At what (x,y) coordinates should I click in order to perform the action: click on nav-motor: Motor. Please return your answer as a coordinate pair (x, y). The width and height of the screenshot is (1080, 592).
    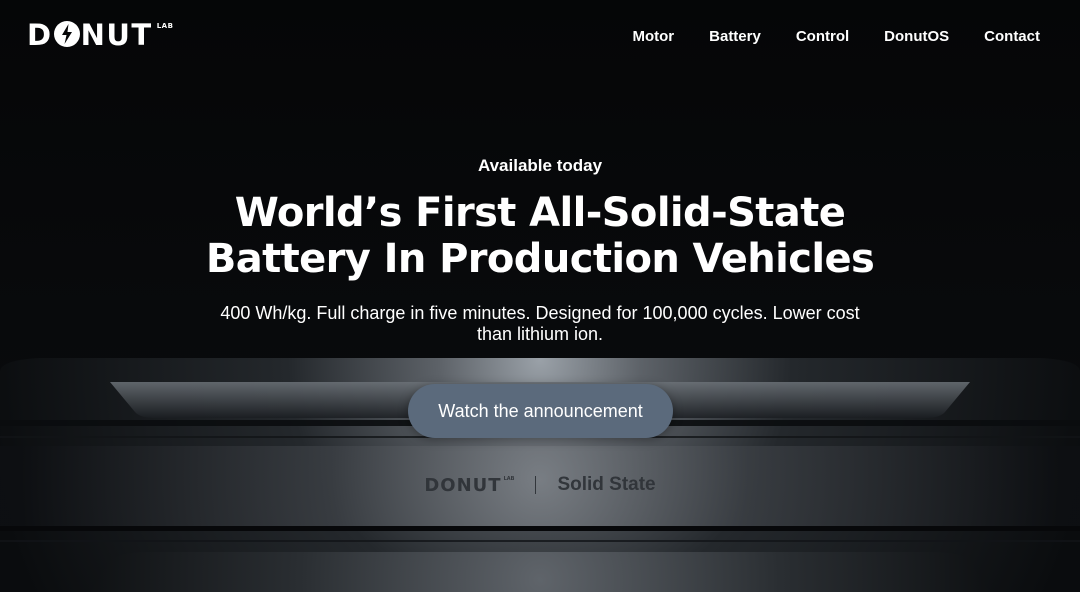
    Looking at the image, I should click on (653, 37).